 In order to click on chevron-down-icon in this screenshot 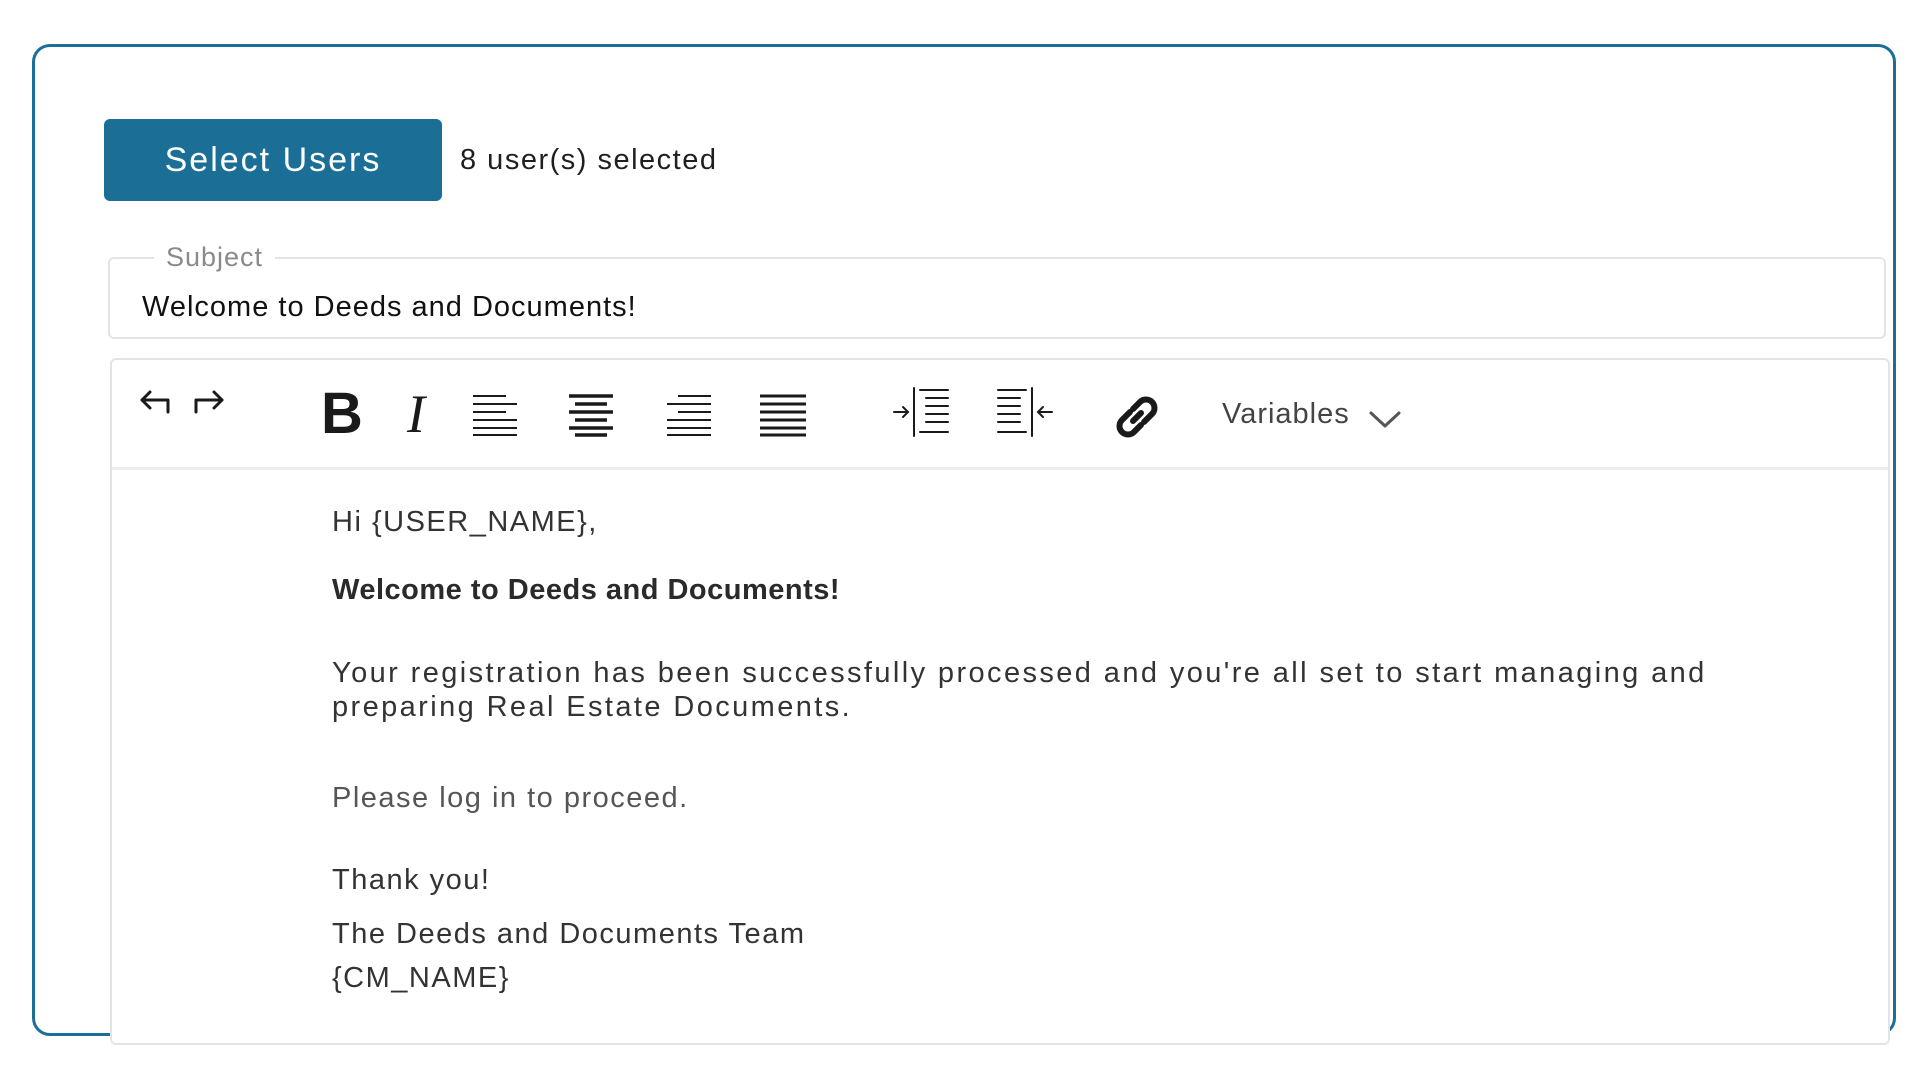, I will do `click(1385, 421)`.